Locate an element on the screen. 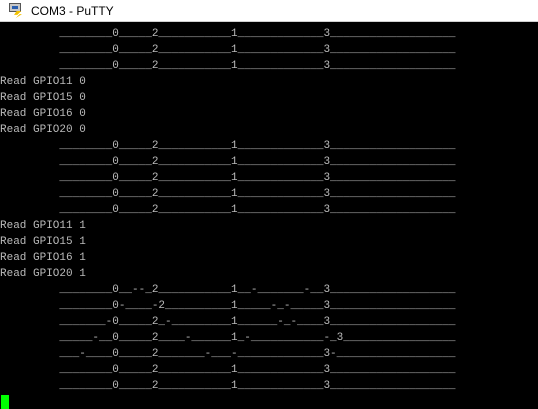 The width and height of the screenshot is (538, 409). terminal-line: Read GPIO15 0 is located at coordinates (43, 98).